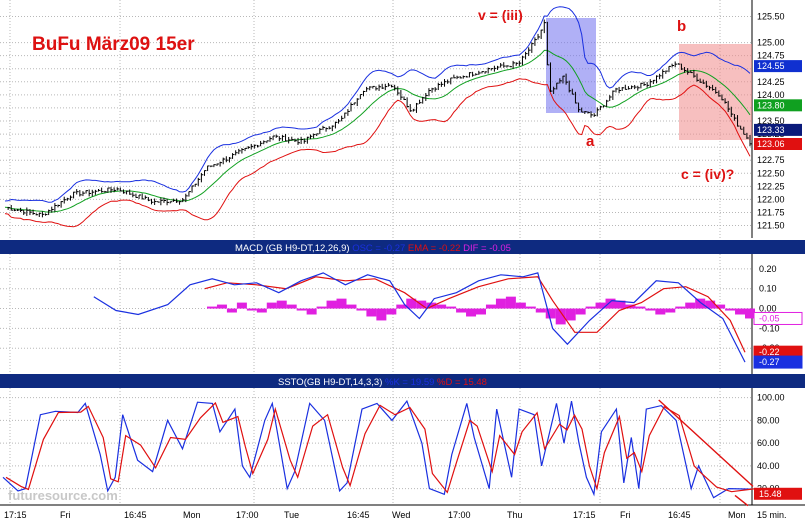  I want to click on price-tick-label: 124.25, so click(771, 82).